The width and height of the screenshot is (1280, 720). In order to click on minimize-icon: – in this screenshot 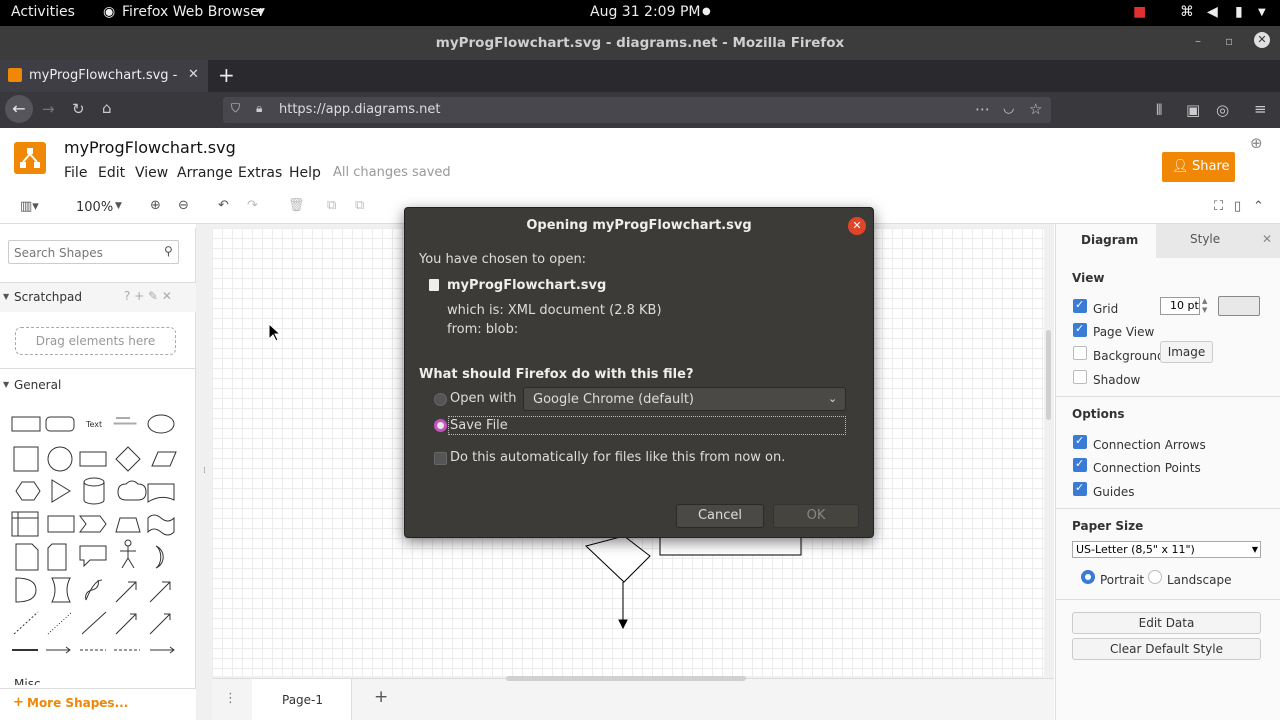, I will do `click(1198, 41)`.